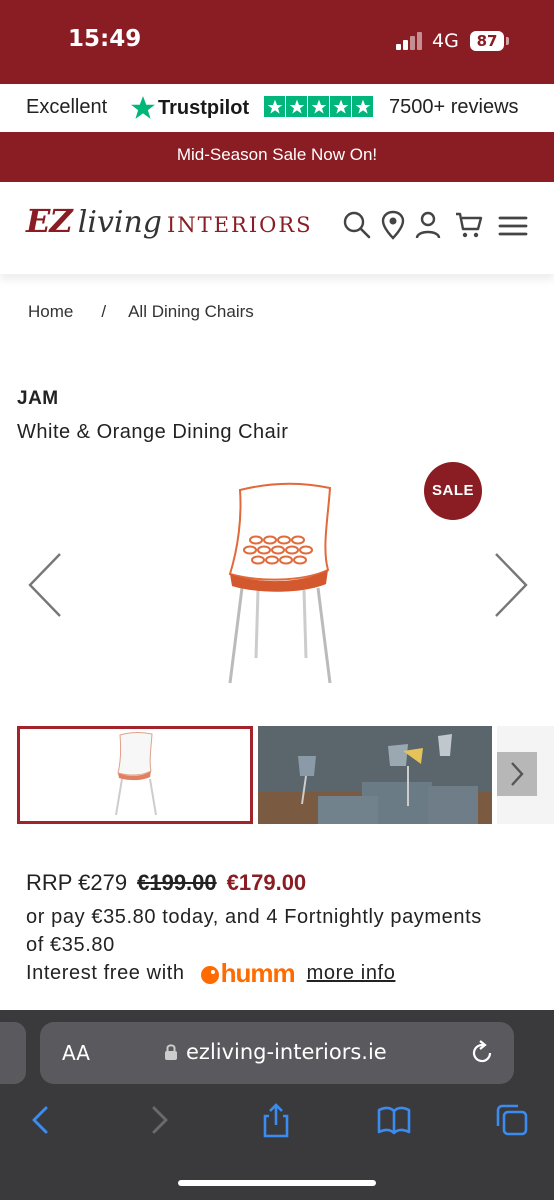 This screenshot has height=1200, width=554. What do you see at coordinates (513, 225) in the screenshot?
I see `menu-icon` at bounding box center [513, 225].